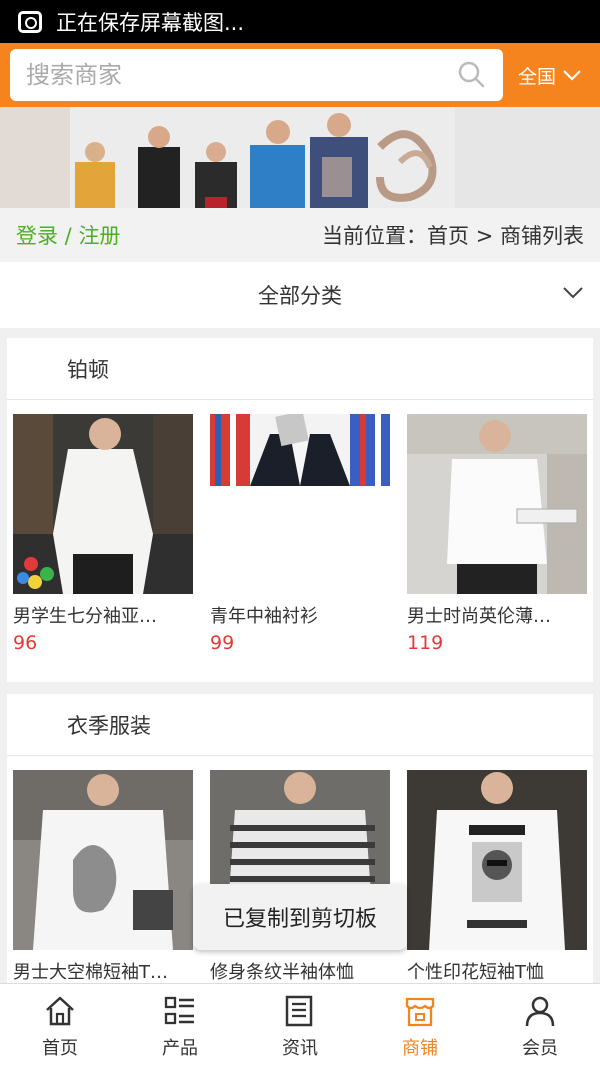 This screenshot has height=1067, width=600. I want to click on login-link: 登录, so click(37, 236).